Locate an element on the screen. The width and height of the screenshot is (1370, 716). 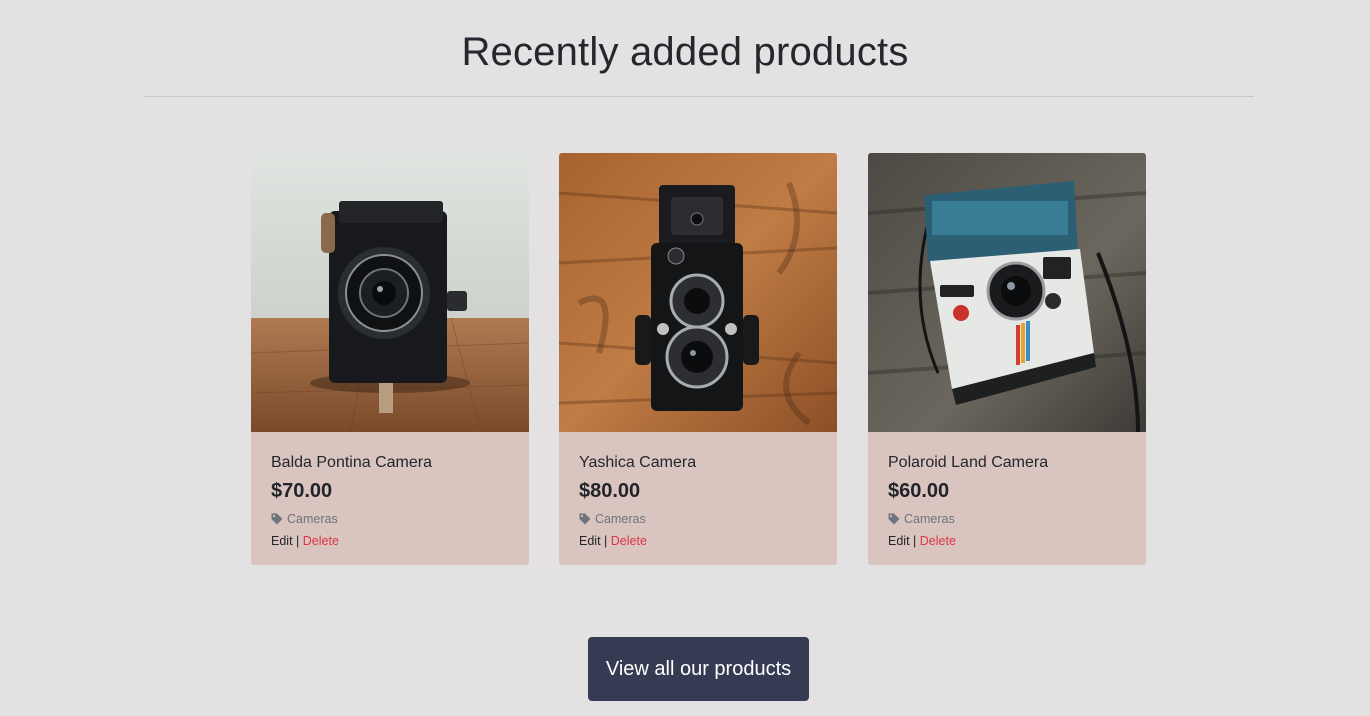
product-name: Polaroid Land Camera is located at coordinates (968, 463).